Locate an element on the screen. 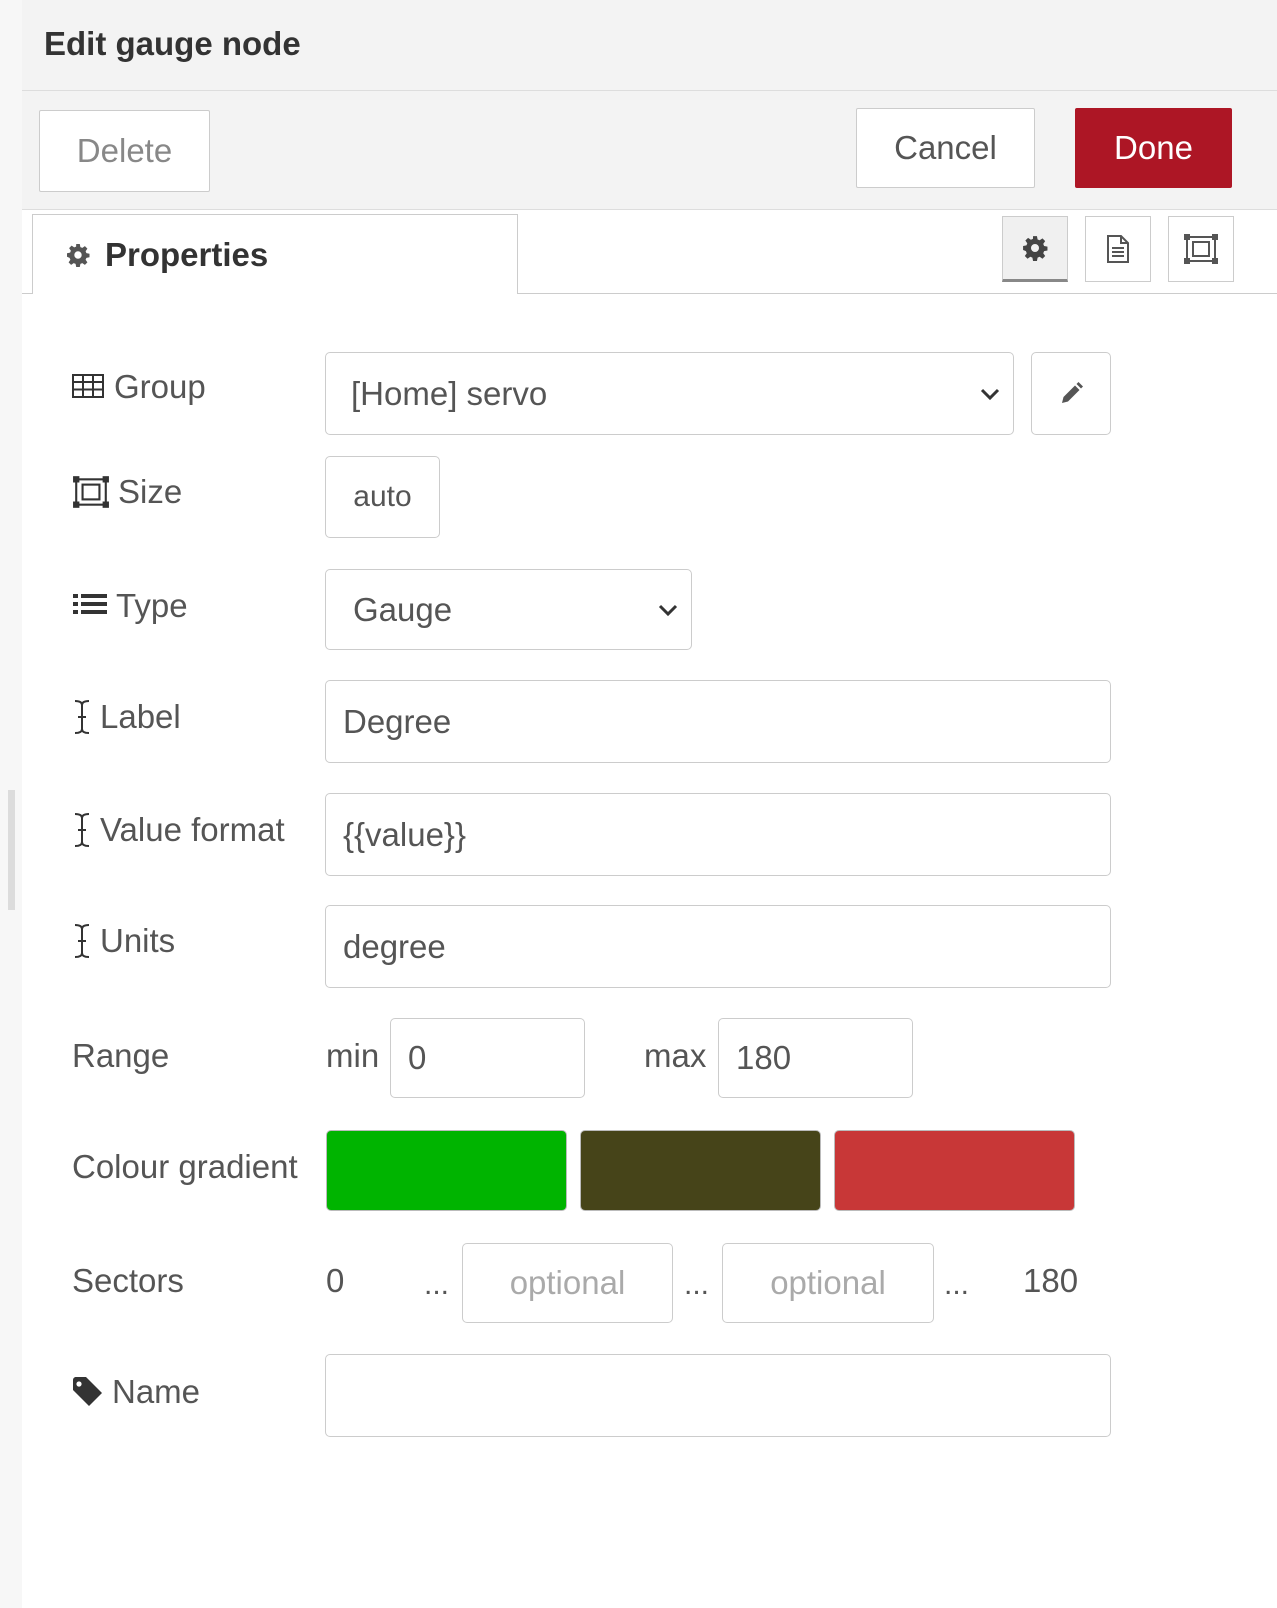 This screenshot has width=1277, height=1608. value-format-label: Value format is located at coordinates (192, 829).